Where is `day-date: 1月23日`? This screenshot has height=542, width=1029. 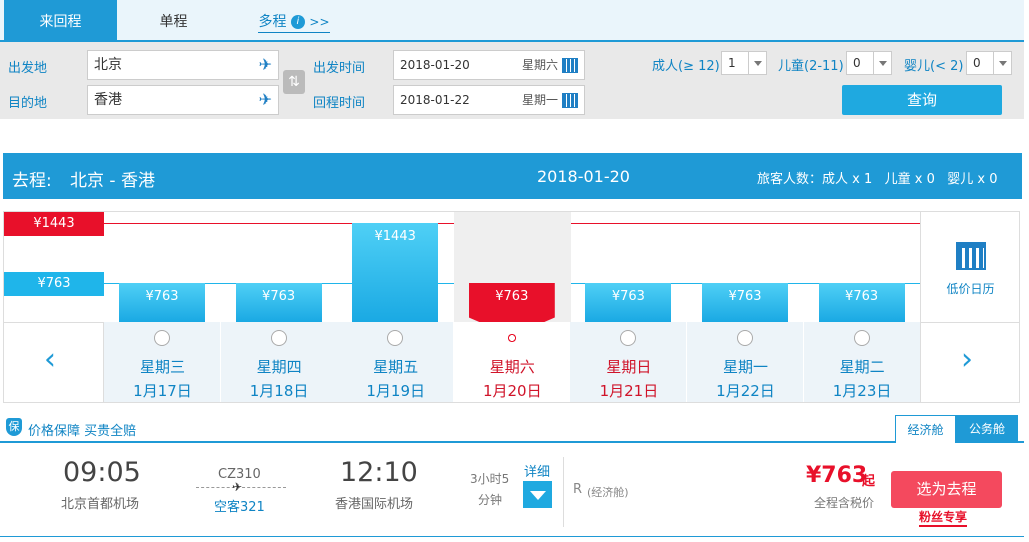
day-date: 1月23日 is located at coordinates (862, 391).